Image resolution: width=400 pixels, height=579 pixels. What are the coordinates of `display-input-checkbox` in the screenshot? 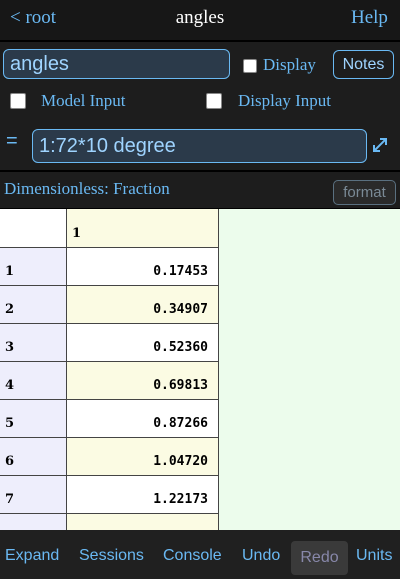 It's located at (214, 101).